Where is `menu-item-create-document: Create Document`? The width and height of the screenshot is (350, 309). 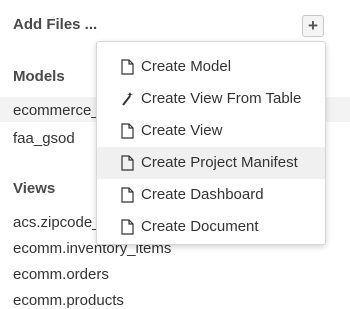 menu-item-create-document: Create Document is located at coordinates (211, 227).